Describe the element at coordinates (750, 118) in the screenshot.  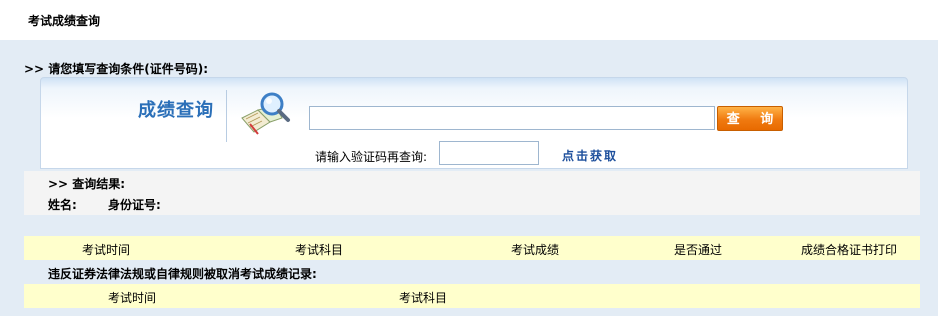
I see `search-button: 查 询` at that location.